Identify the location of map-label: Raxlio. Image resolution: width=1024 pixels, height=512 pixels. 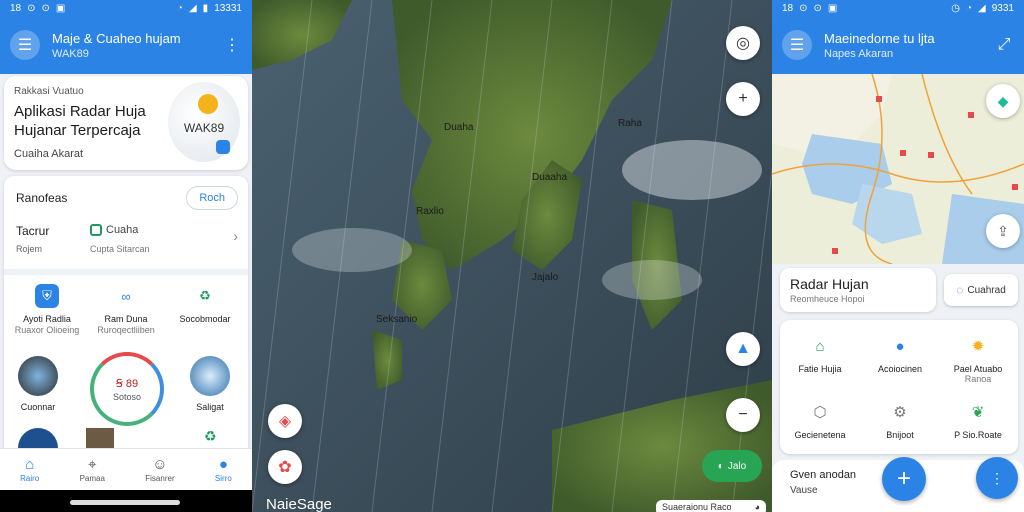
(430, 211).